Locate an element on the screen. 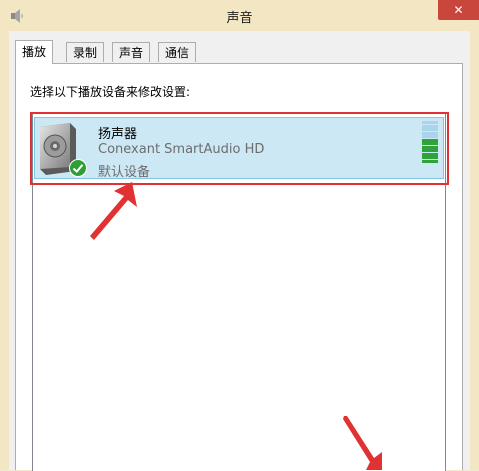 The image size is (479, 471). tab-recording: 录制 is located at coordinates (85, 52).